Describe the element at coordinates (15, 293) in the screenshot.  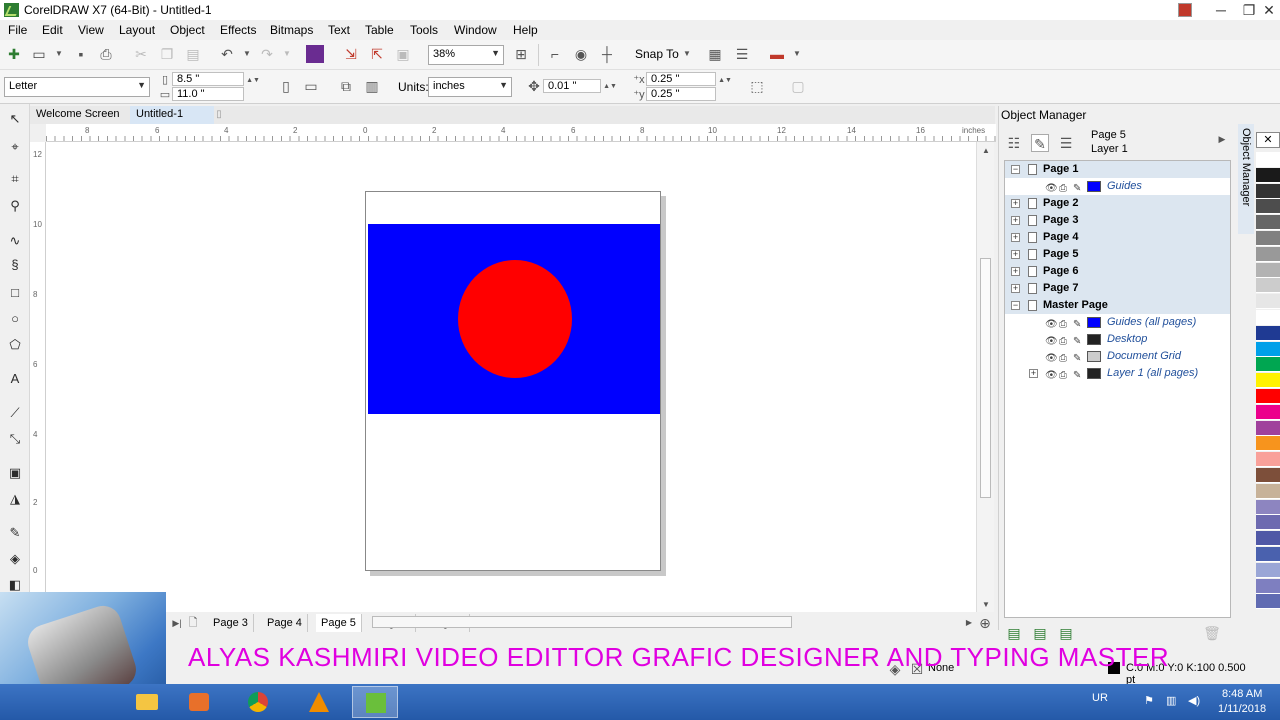
I see `rectangle-tool-icon: □` at that location.